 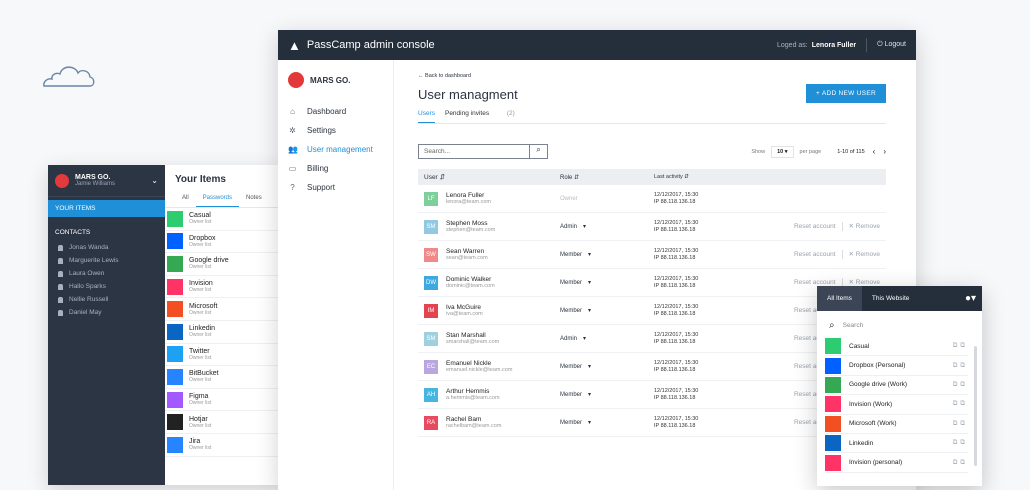 What do you see at coordinates (106, 260) in the screenshot?
I see `contact-item: Marguerite Lewis` at bounding box center [106, 260].